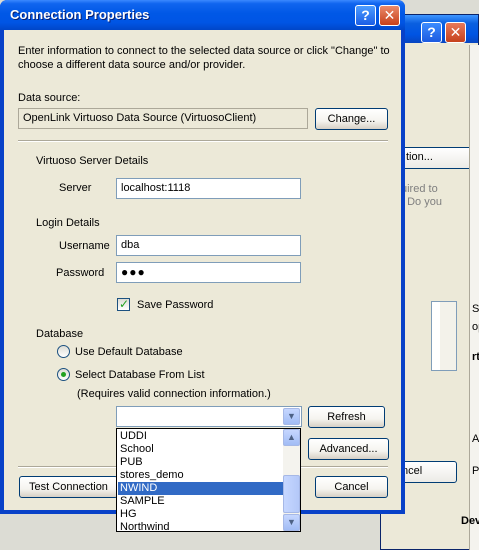 This screenshot has width=479, height=550. Describe the element at coordinates (49, 98) in the screenshot. I see `data-source-label: Data source:` at that location.